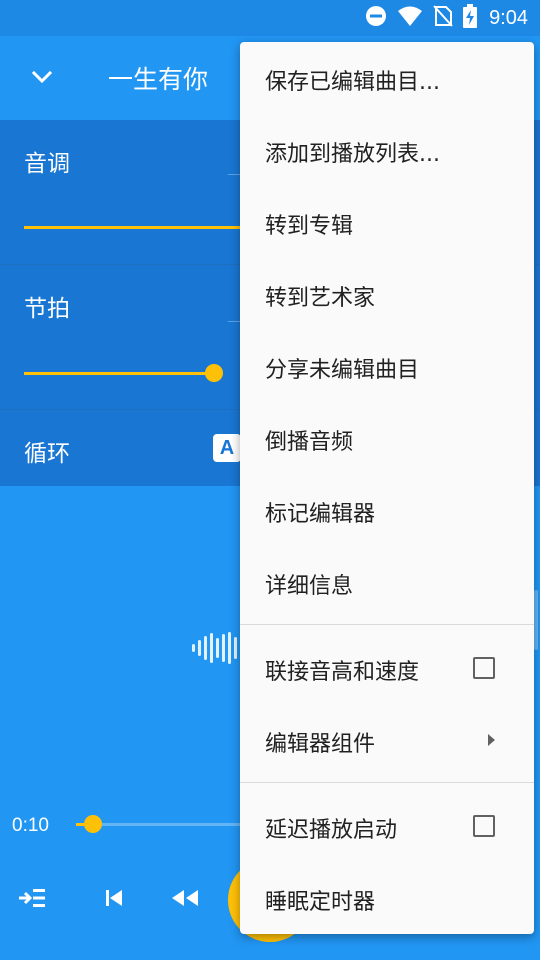 The width and height of the screenshot is (540, 960). Describe the element at coordinates (309, 442) in the screenshot. I see `menu-item-label: 倒播音频` at that location.